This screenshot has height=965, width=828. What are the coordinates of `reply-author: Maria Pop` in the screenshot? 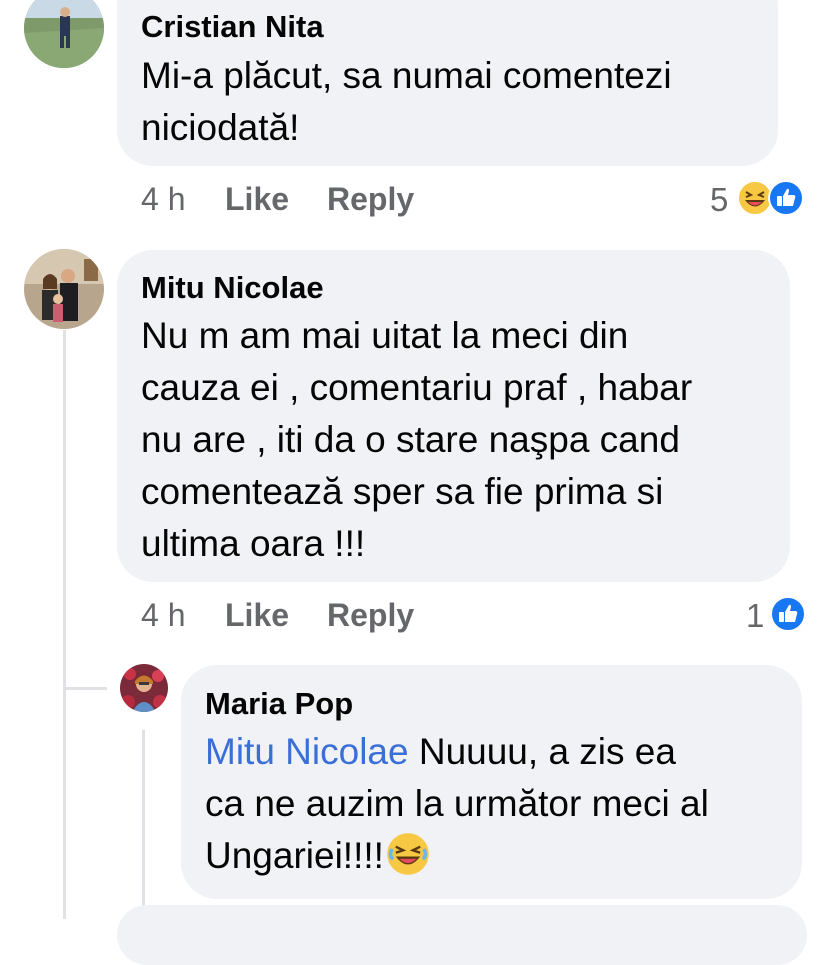 It's located at (279, 704).